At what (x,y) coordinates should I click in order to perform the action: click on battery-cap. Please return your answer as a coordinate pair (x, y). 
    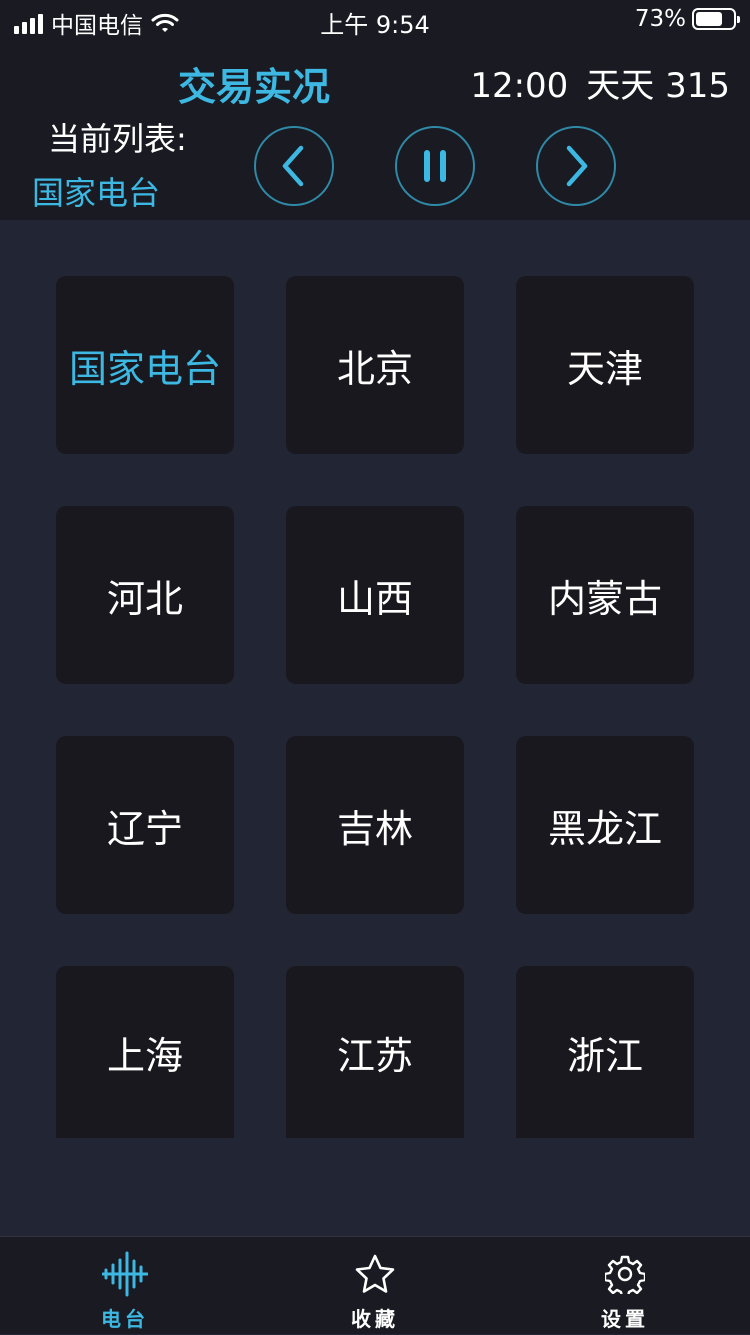
    Looking at the image, I should click on (738, 19).